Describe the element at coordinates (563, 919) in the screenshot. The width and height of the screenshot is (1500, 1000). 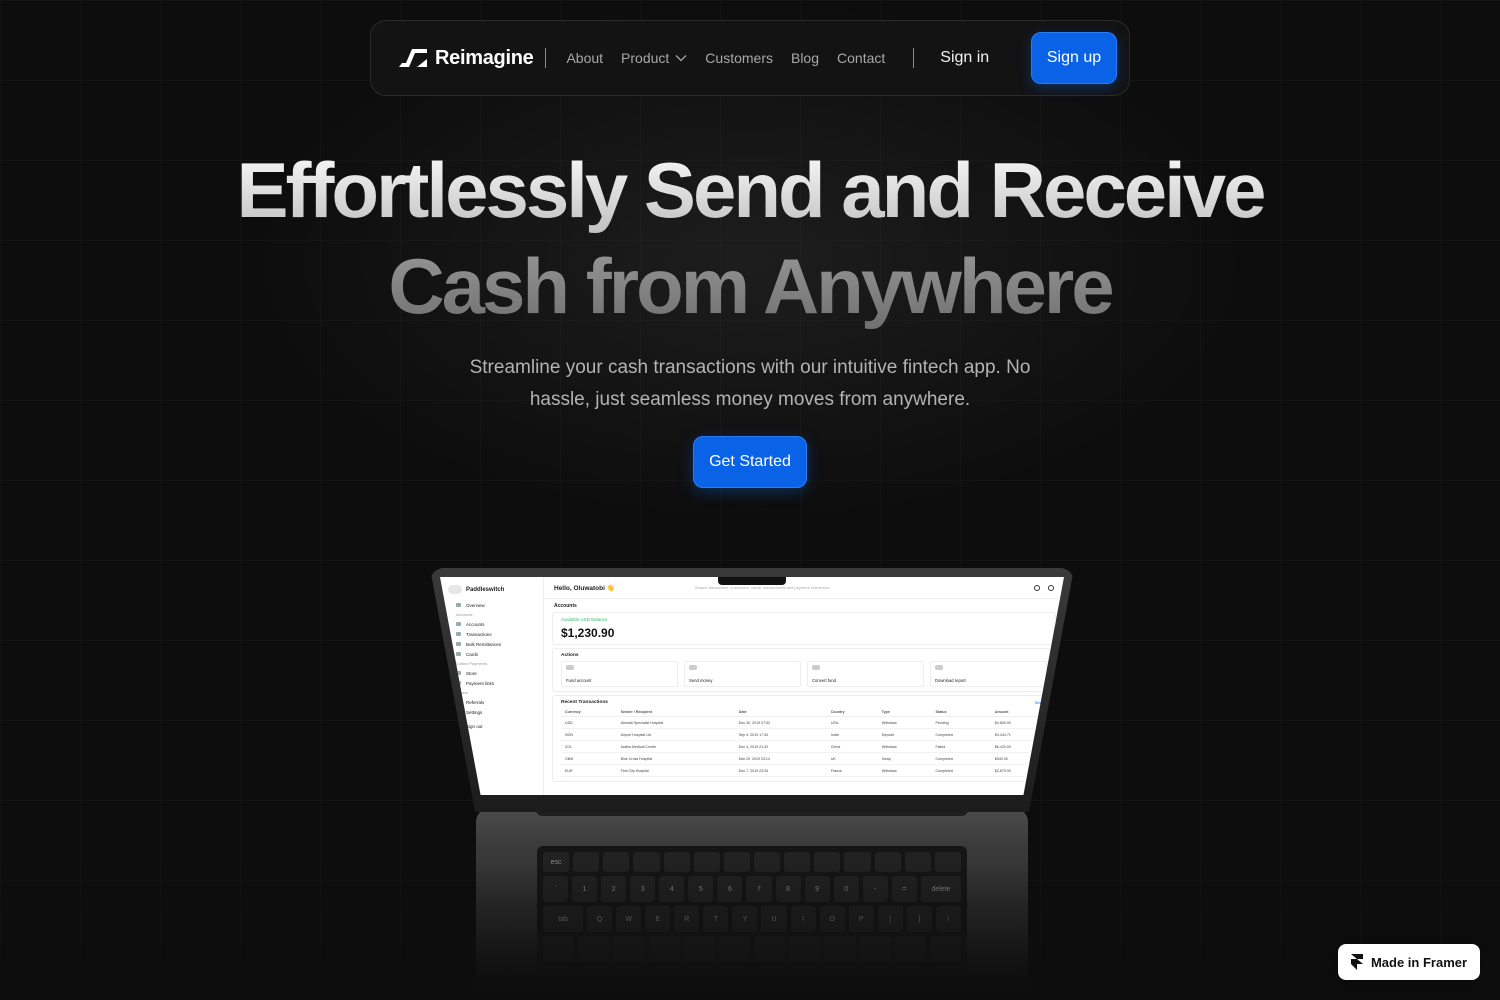
I see `keyboard-key: tab` at that location.